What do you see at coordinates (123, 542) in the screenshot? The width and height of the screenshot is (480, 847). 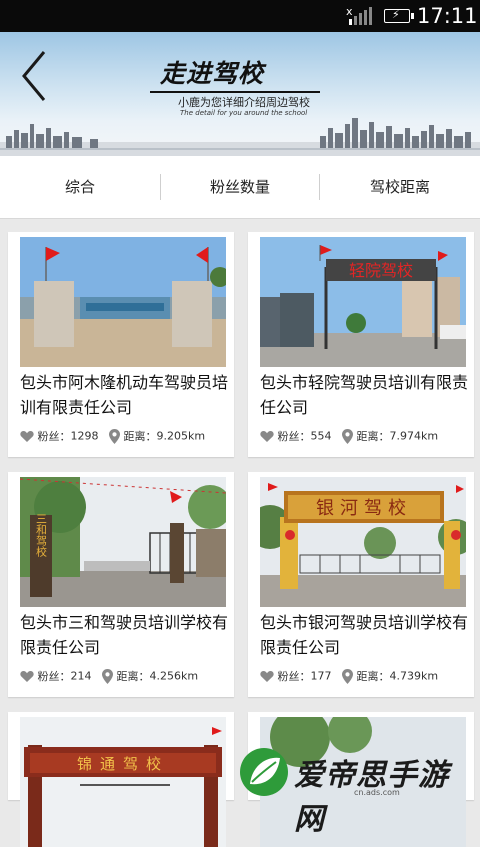 I see `school-photo: 三和驾校` at bounding box center [123, 542].